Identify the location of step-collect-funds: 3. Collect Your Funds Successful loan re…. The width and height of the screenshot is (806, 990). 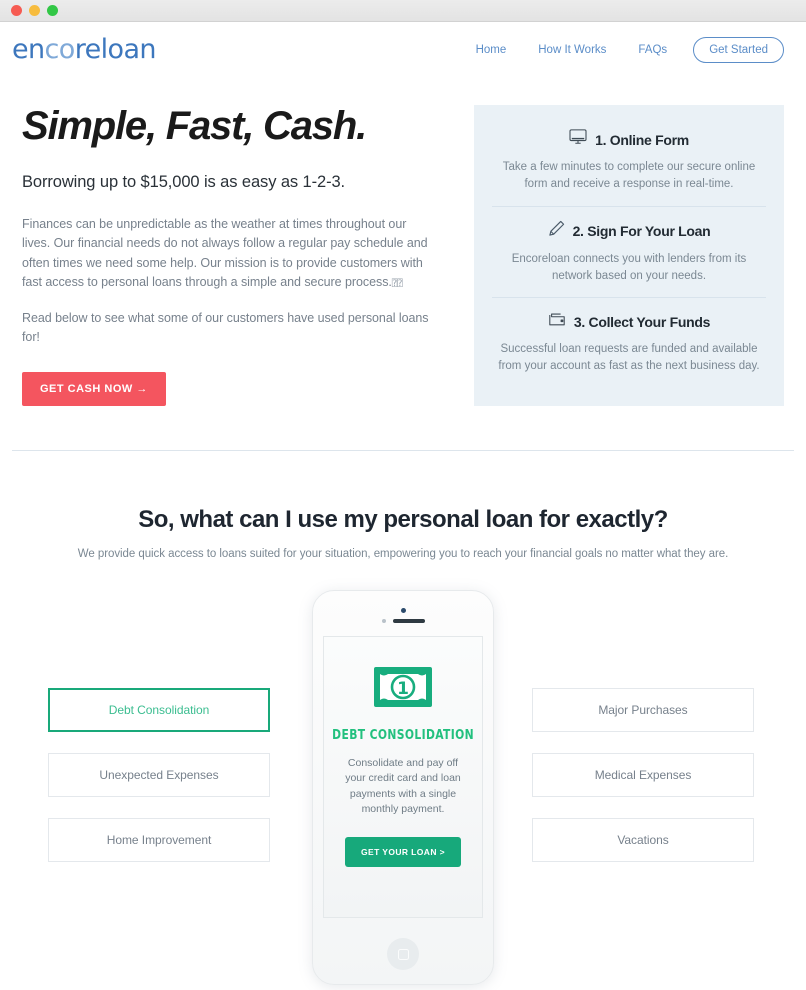
(629, 342).